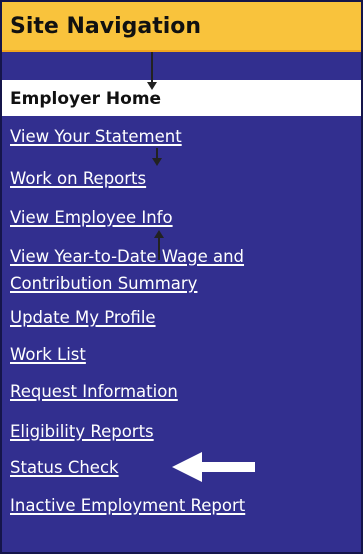 The image size is (363, 556). What do you see at coordinates (91, 218) in the screenshot?
I see `nav-link-view-employee-info: View Employee Info` at bounding box center [91, 218].